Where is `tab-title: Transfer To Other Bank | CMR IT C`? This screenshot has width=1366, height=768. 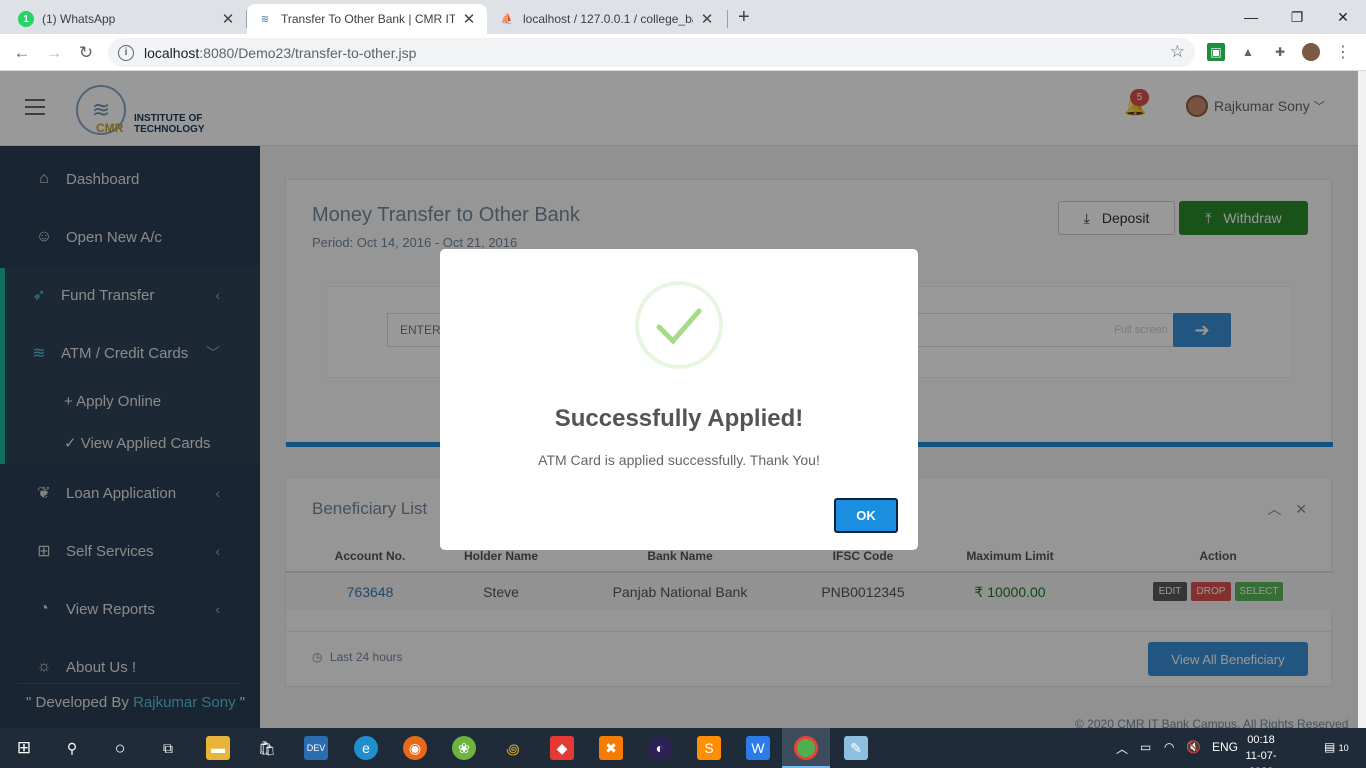 tab-title: Transfer To Other Bank | CMR IT C is located at coordinates (368, 19).